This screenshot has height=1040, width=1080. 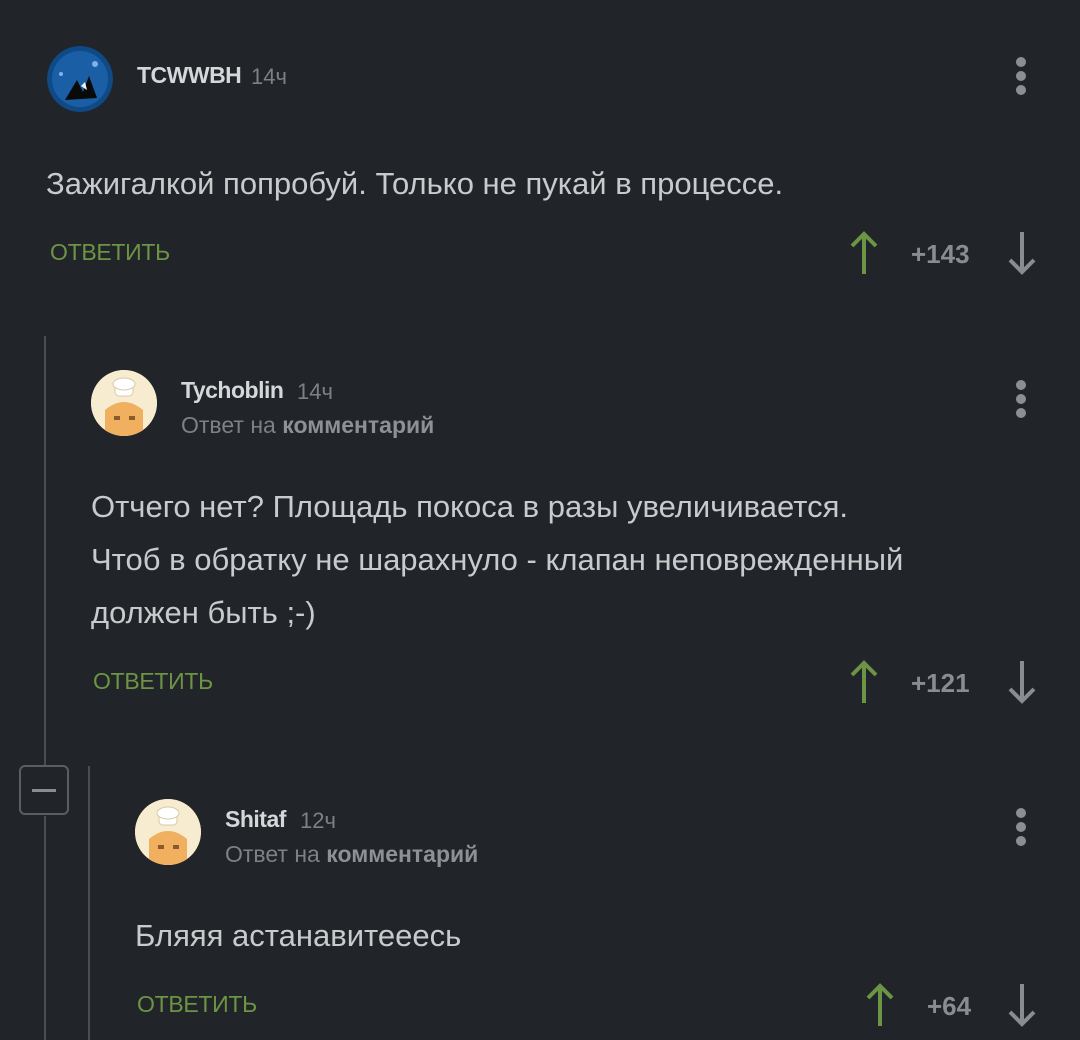 I want to click on username: TCWWBH, so click(x=189, y=75).